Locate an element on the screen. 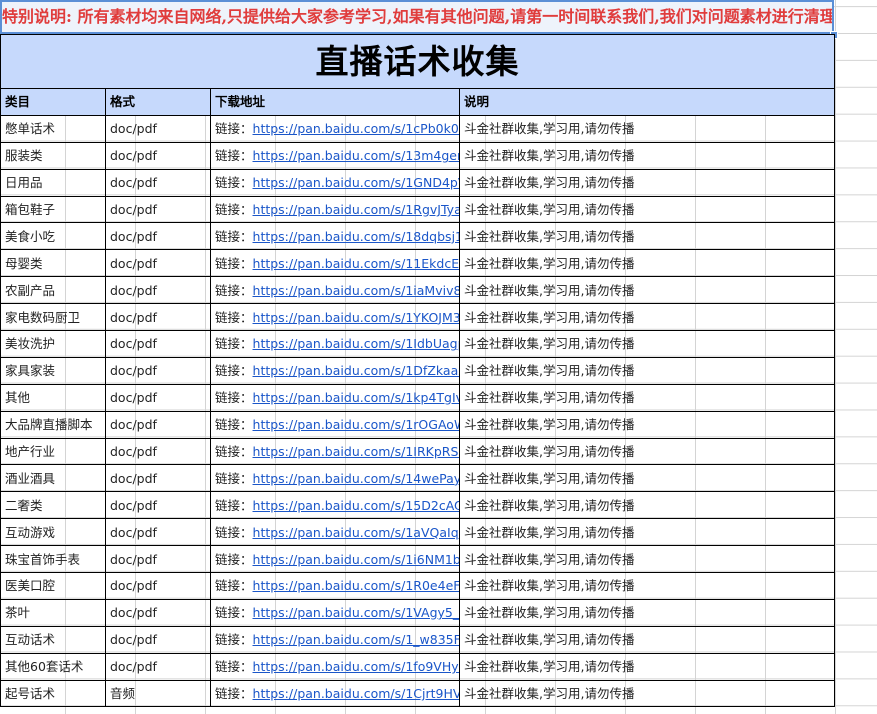  download-link: https://pan.baidu.com/s/1i6NM1b9l is located at coordinates (356, 559).